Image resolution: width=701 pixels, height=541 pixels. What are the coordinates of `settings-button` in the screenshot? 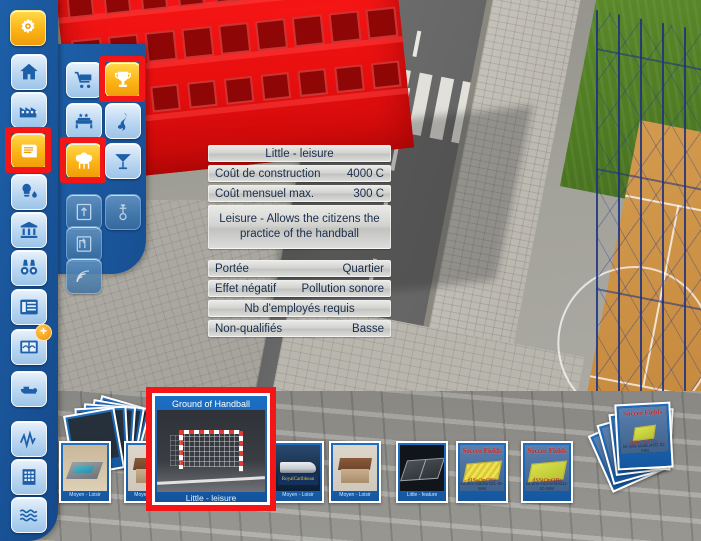 It's located at (28, 28).